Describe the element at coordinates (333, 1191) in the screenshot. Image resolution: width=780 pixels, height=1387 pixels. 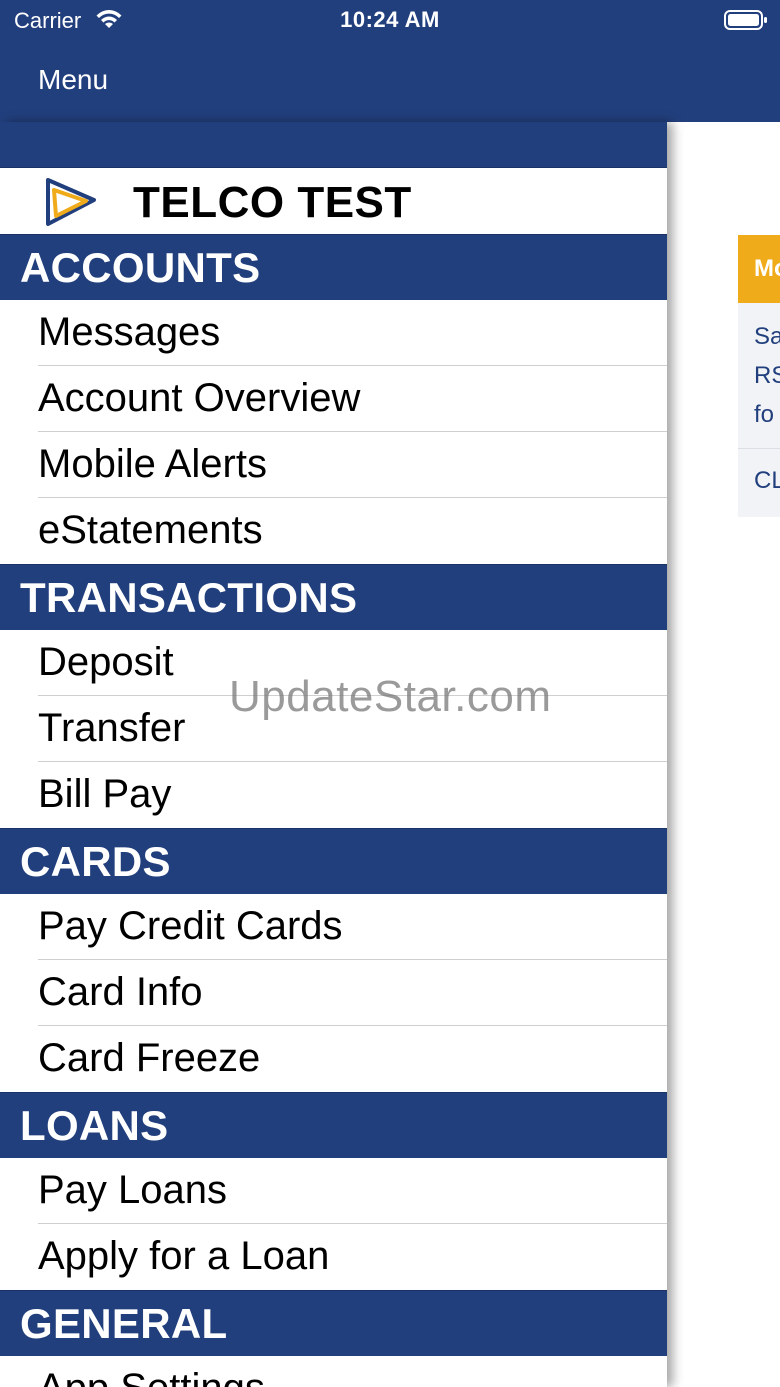
I see `menu-item-pay-loans: Pay Loans` at that location.